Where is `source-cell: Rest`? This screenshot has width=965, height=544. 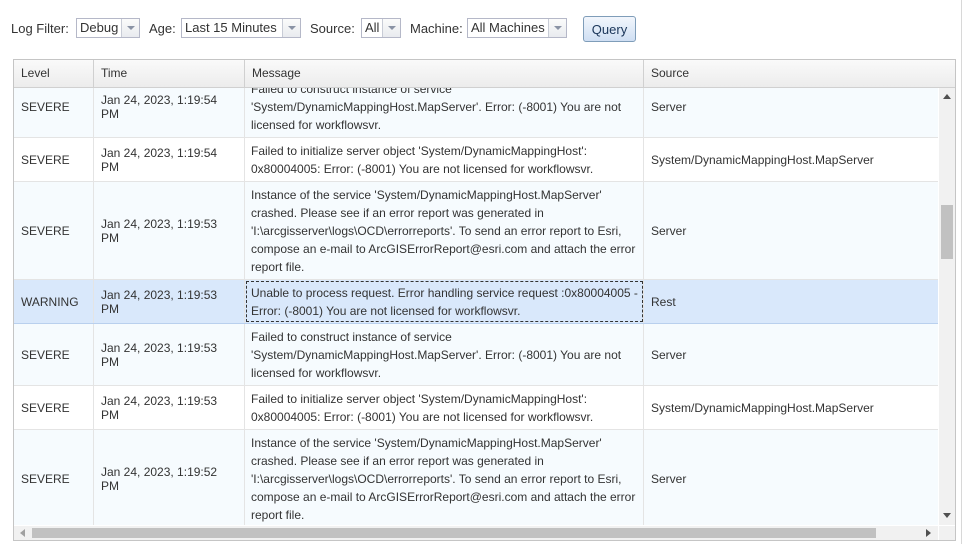 source-cell: Rest is located at coordinates (791, 301).